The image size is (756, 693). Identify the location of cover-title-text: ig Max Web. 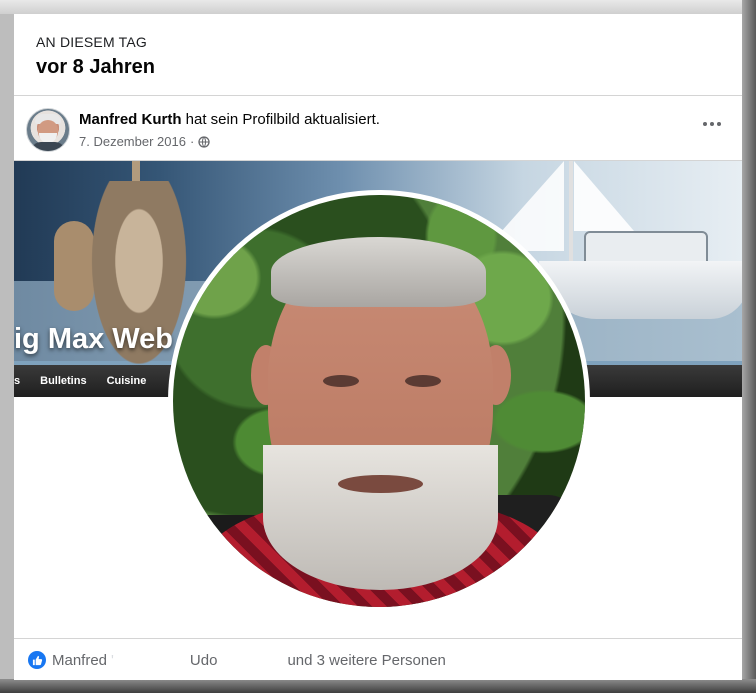
(93, 339).